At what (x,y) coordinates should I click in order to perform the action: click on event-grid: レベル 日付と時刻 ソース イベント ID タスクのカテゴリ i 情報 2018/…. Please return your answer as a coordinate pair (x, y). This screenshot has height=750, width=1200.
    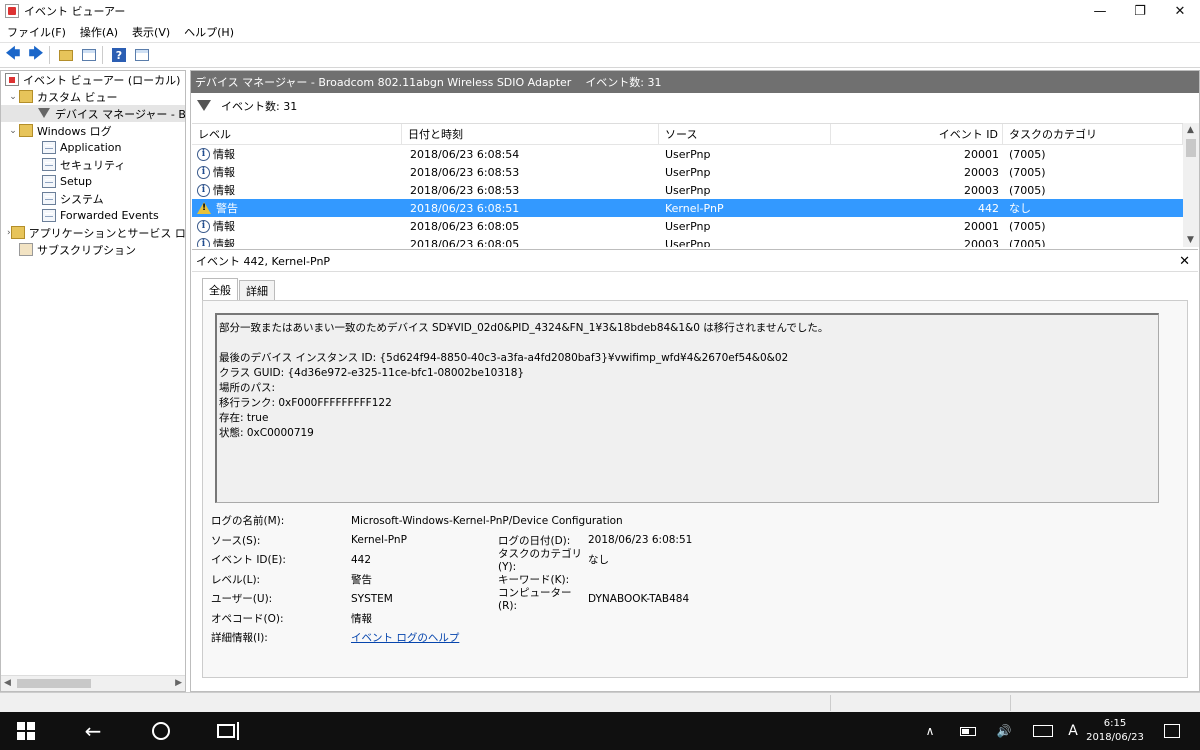
    Looking at the image, I should click on (694, 185).